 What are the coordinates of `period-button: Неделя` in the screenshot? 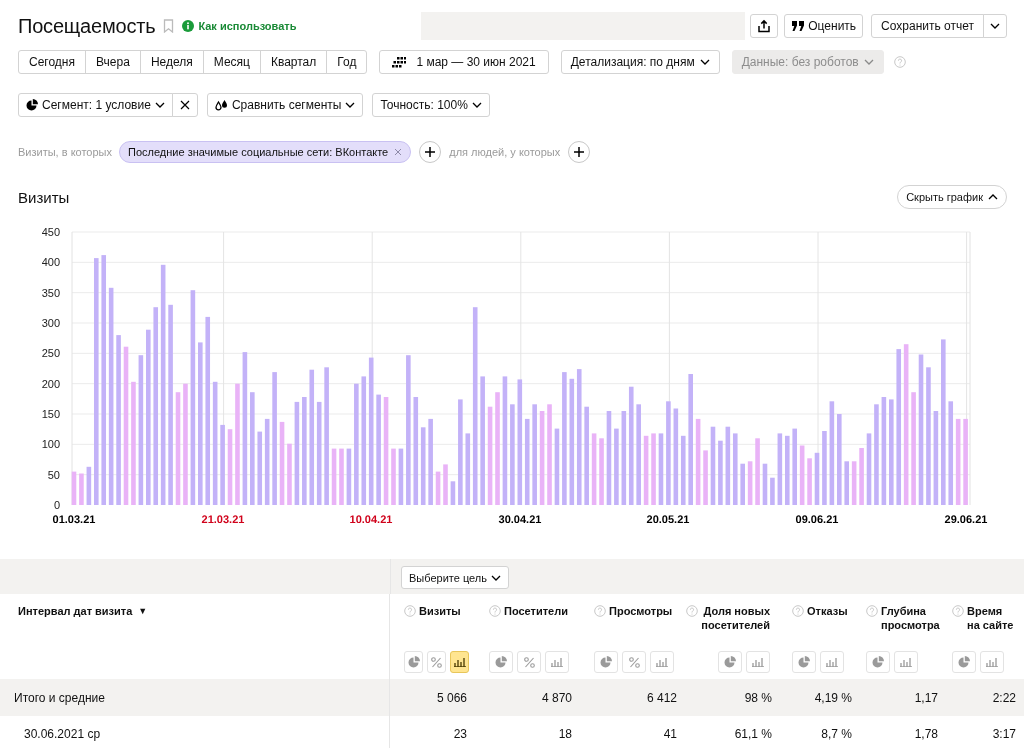 It's located at (171, 62).